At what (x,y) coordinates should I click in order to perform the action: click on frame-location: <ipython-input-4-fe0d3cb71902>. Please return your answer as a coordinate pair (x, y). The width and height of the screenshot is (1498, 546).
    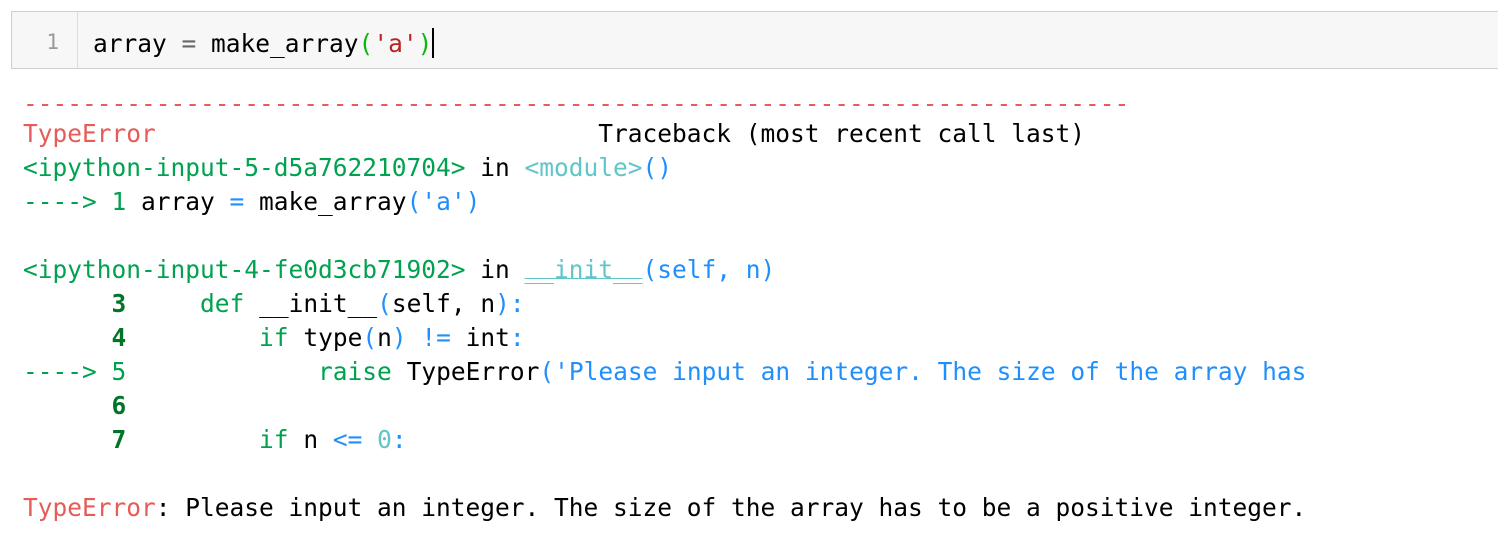
    Looking at the image, I should click on (244, 269).